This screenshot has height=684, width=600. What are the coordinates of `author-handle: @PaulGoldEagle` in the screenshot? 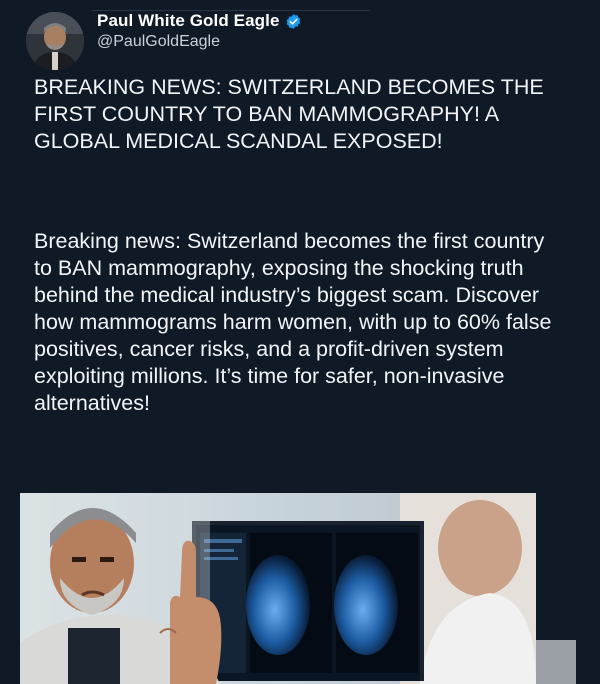 It's located at (158, 42).